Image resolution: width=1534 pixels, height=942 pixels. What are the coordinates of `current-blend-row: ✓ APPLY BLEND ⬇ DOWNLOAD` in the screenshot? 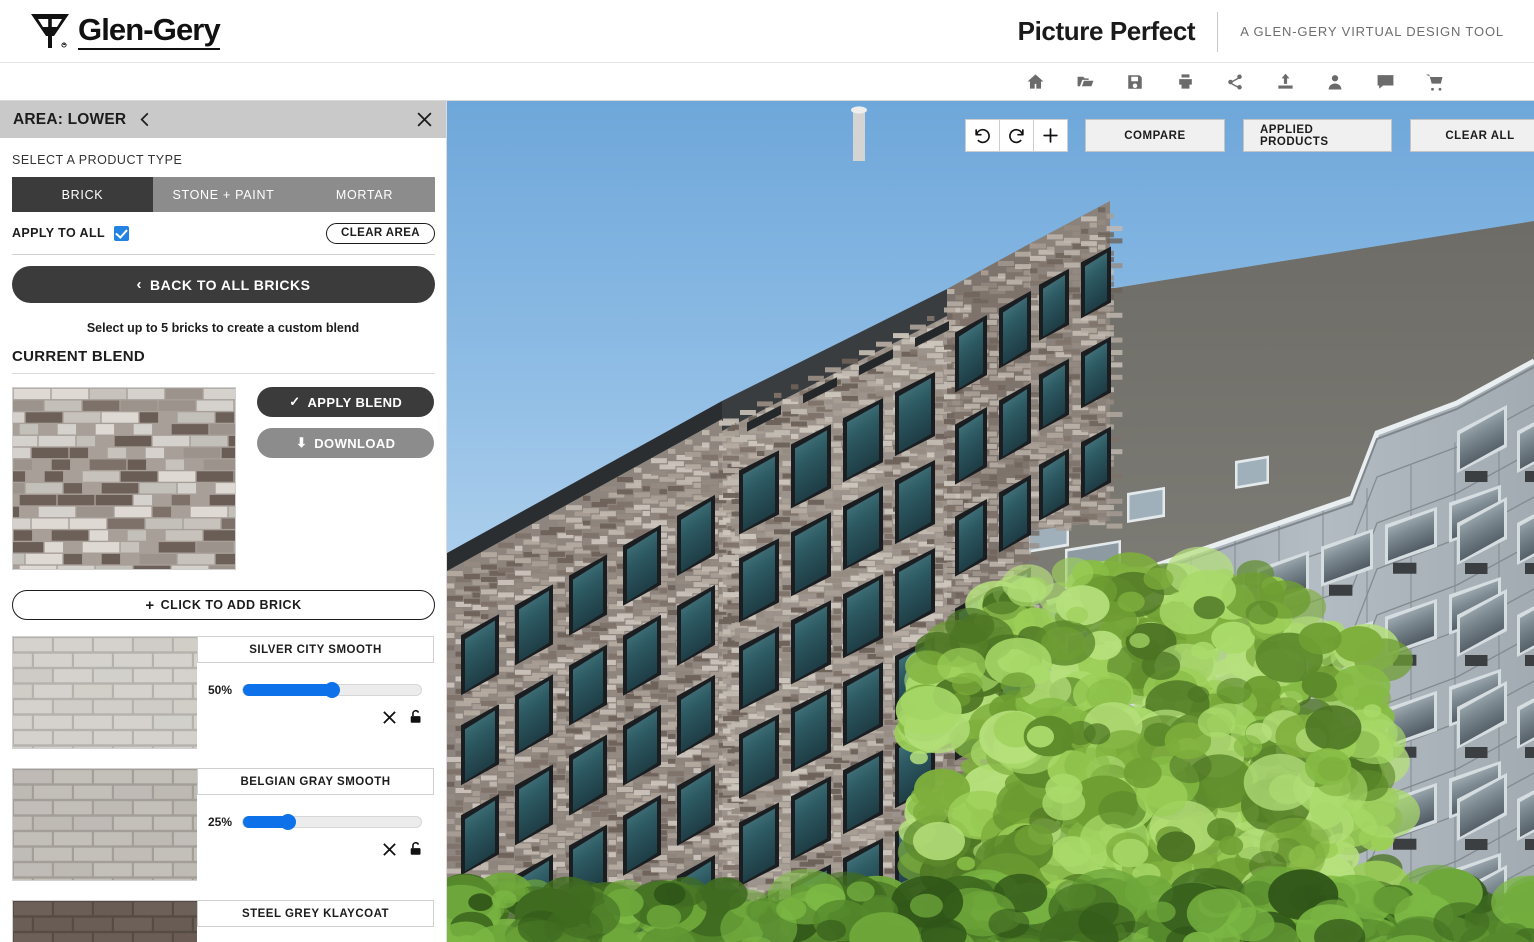 It's located at (223, 478).